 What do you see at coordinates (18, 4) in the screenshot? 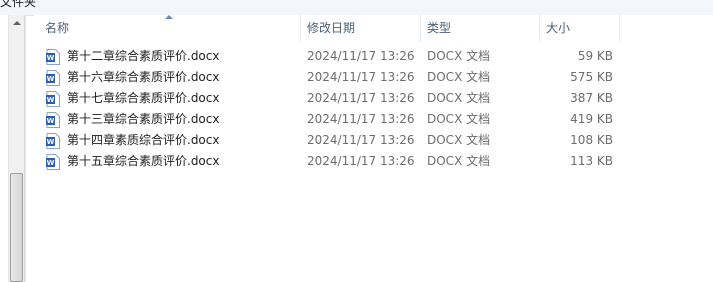
I see `clipped-folder-label: 文件夹` at bounding box center [18, 4].